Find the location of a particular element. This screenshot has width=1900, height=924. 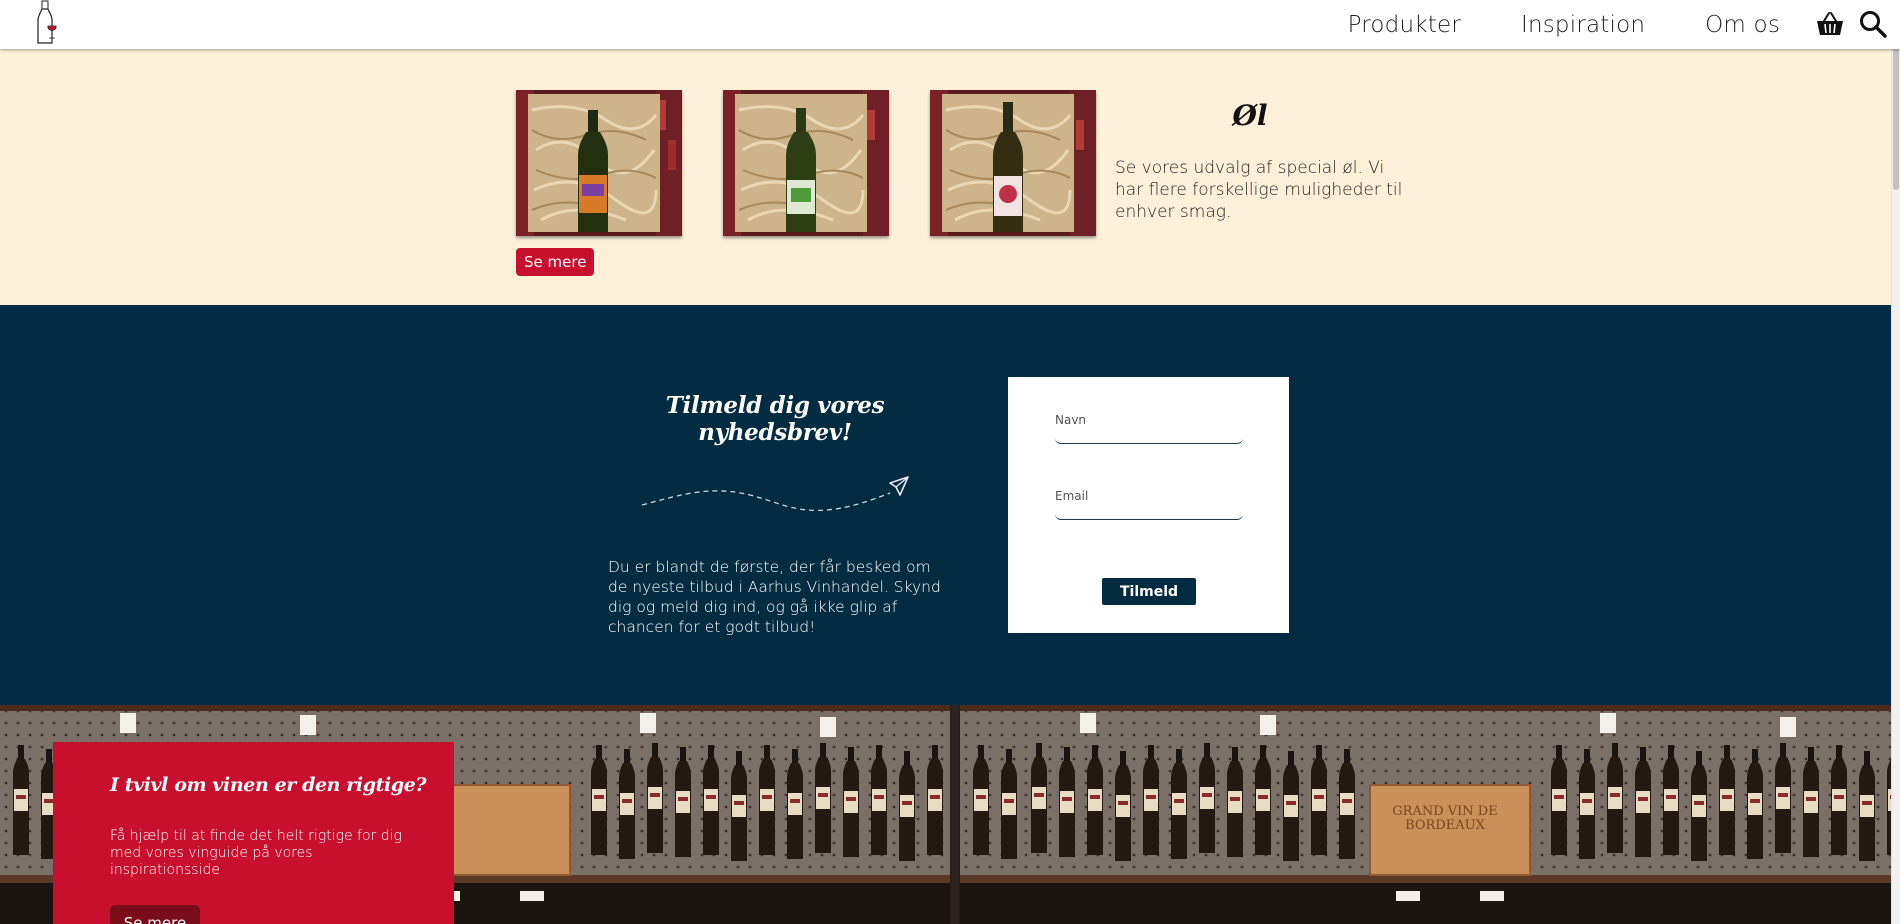

main-nav: Produkter Inspiration Om os is located at coordinates (1534, 24).